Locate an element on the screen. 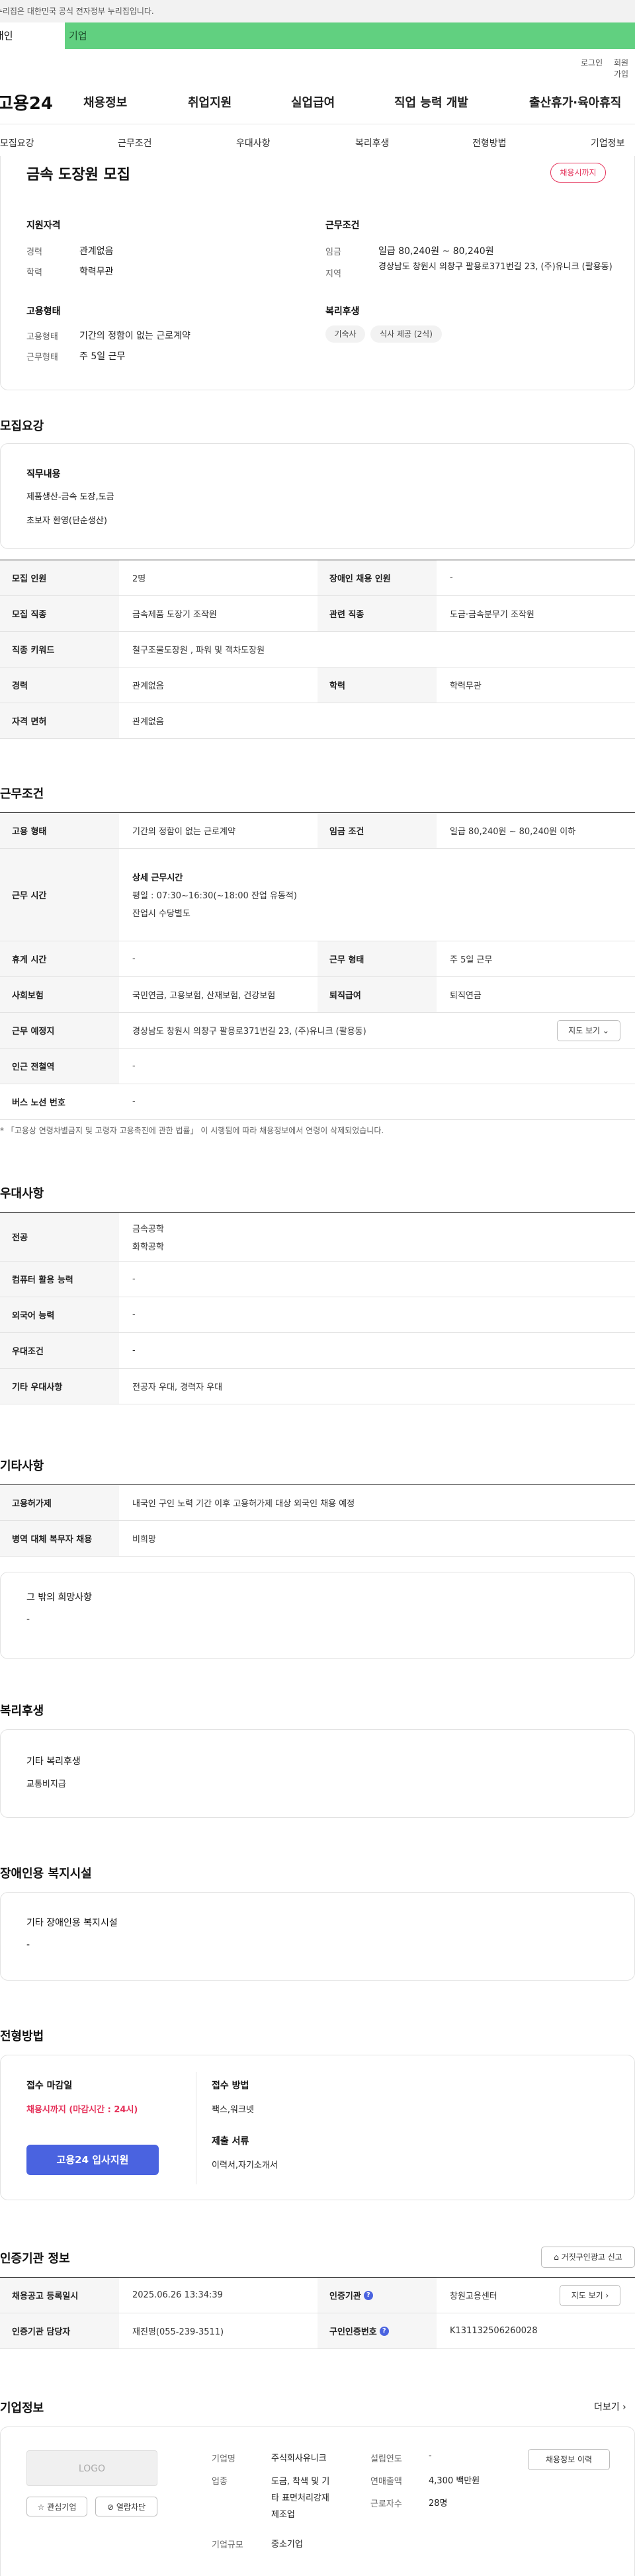 This screenshot has width=635, height=2576. row-value: K131132506260028 is located at coordinates (494, 2331).